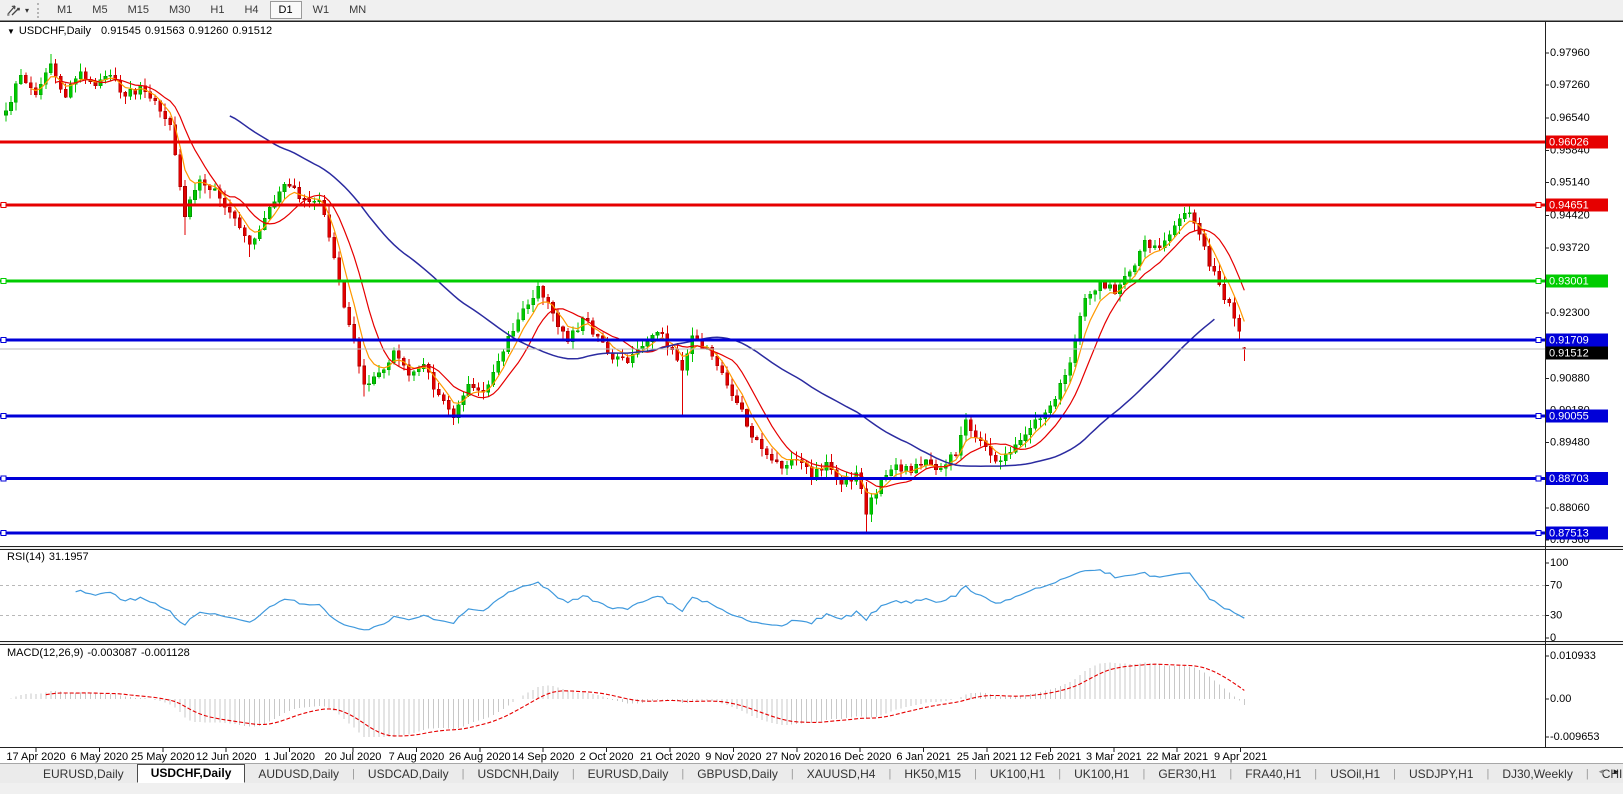  Describe the element at coordinates (1556, 616) in the screenshot. I see `rsi-axis-tick: 30` at that location.